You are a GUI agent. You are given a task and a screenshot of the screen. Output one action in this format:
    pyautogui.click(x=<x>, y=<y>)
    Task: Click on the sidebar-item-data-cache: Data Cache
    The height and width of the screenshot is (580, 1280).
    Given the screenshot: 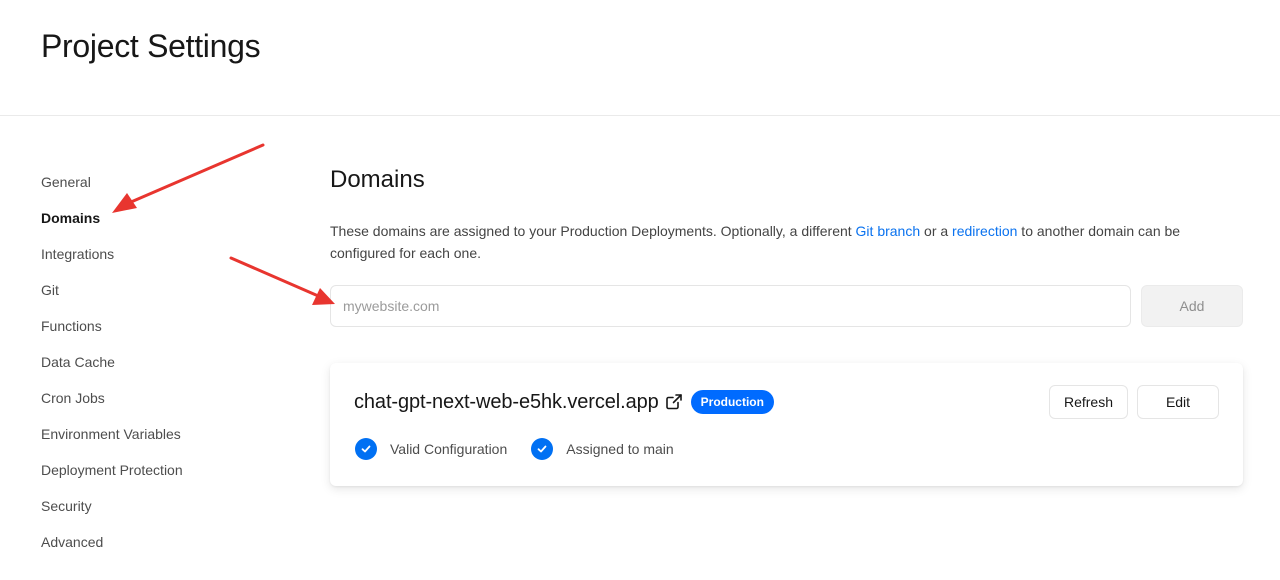 What is the action you would take?
    pyautogui.click(x=161, y=362)
    